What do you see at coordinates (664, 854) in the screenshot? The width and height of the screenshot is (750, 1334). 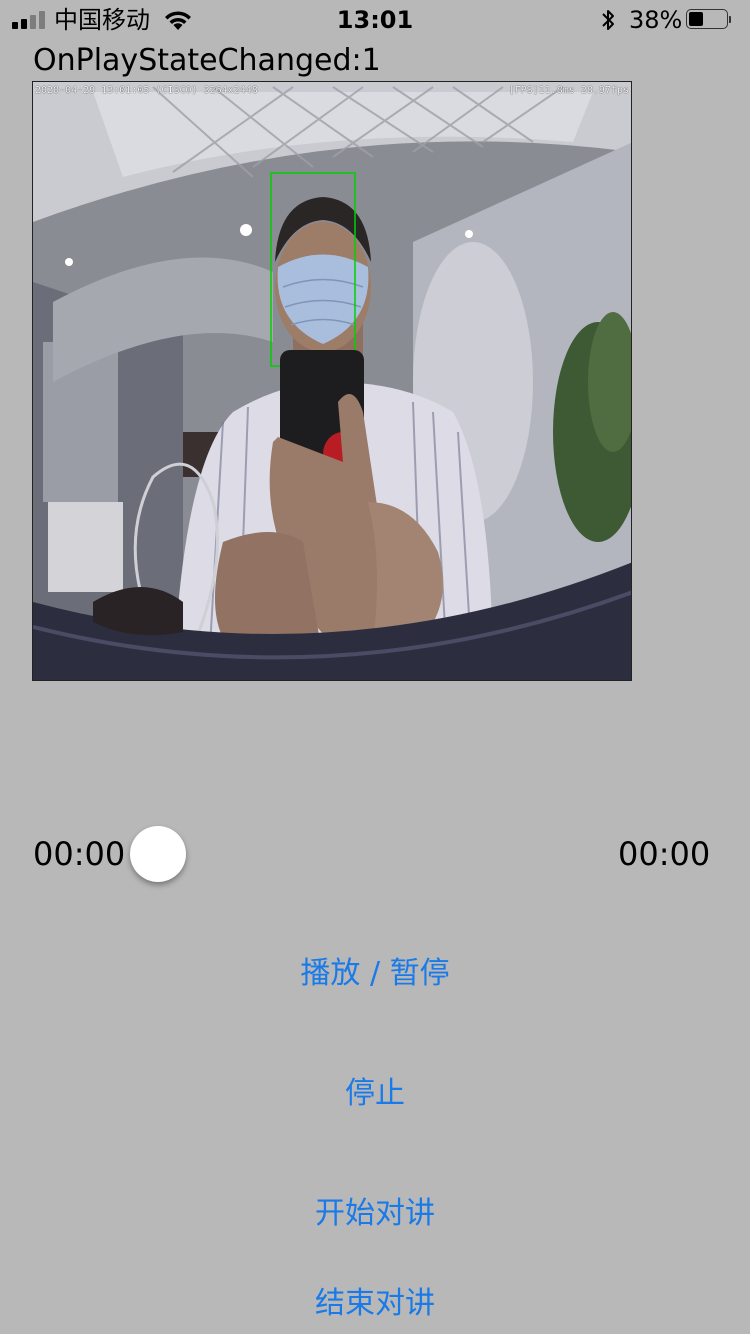 I see `total-time-label: 00:00` at bounding box center [664, 854].